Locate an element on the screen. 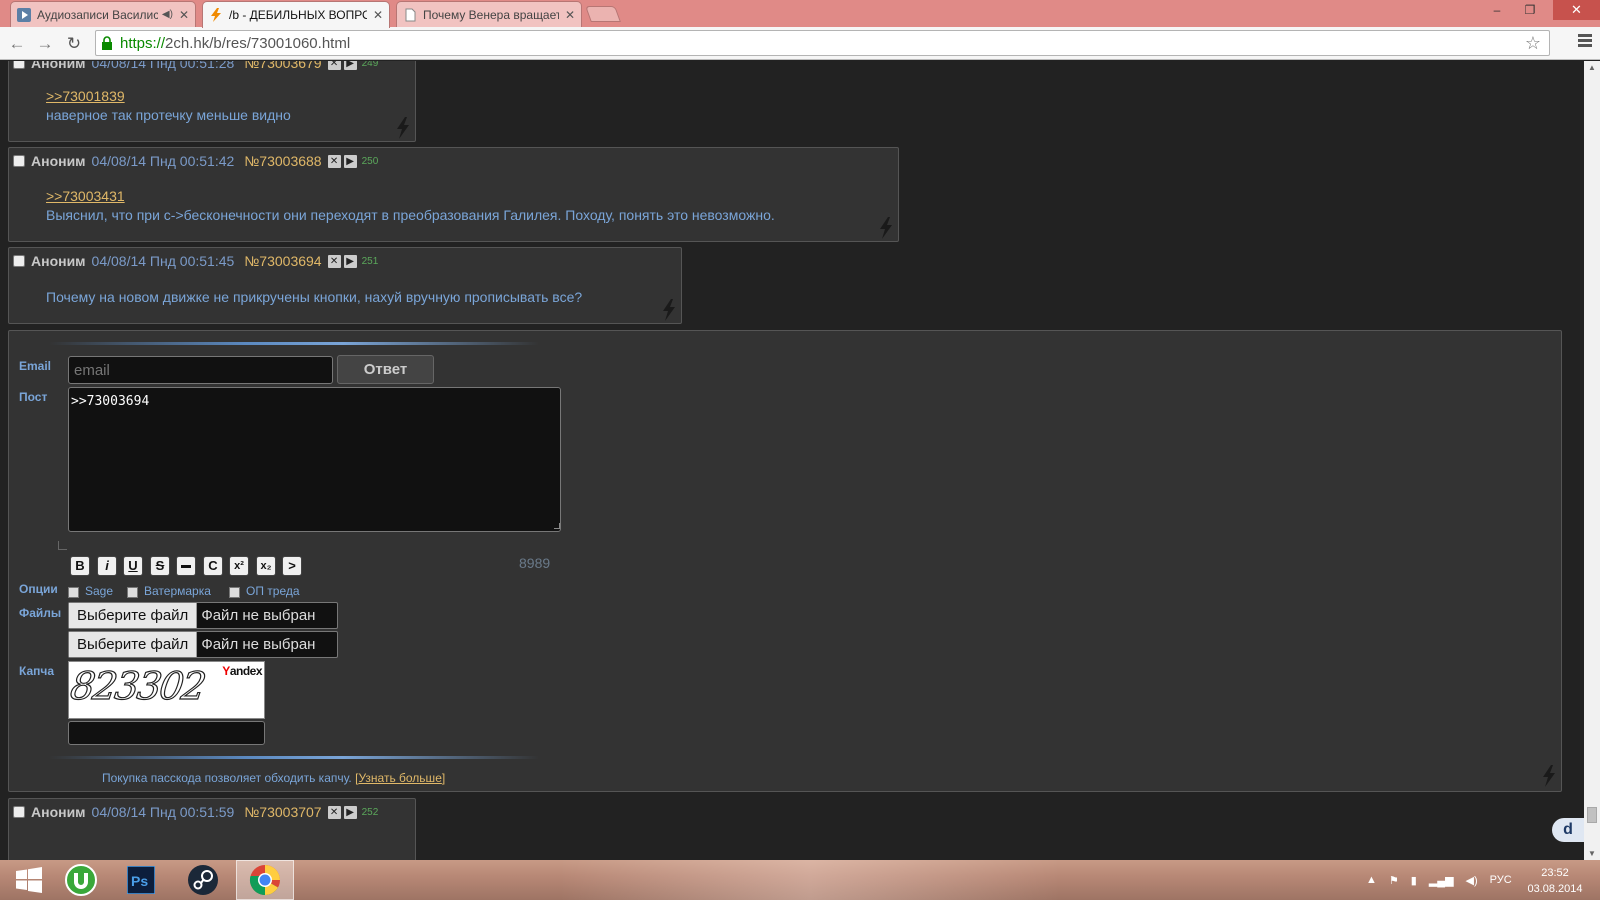 The width and height of the screenshot is (1600, 900). reply-link: >>73003431 is located at coordinates (85, 196).